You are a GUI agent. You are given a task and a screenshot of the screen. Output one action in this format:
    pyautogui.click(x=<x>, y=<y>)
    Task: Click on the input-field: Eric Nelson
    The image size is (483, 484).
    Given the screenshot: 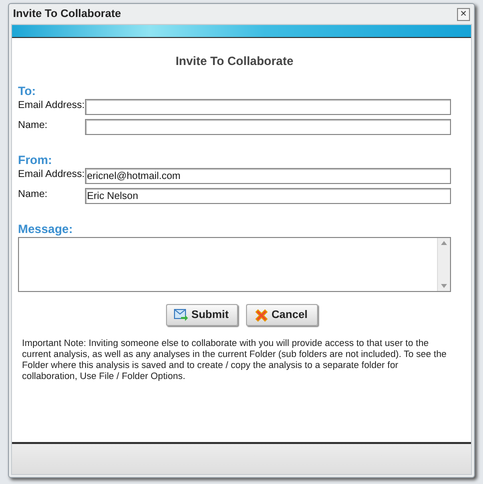 What is the action you would take?
    pyautogui.click(x=268, y=196)
    